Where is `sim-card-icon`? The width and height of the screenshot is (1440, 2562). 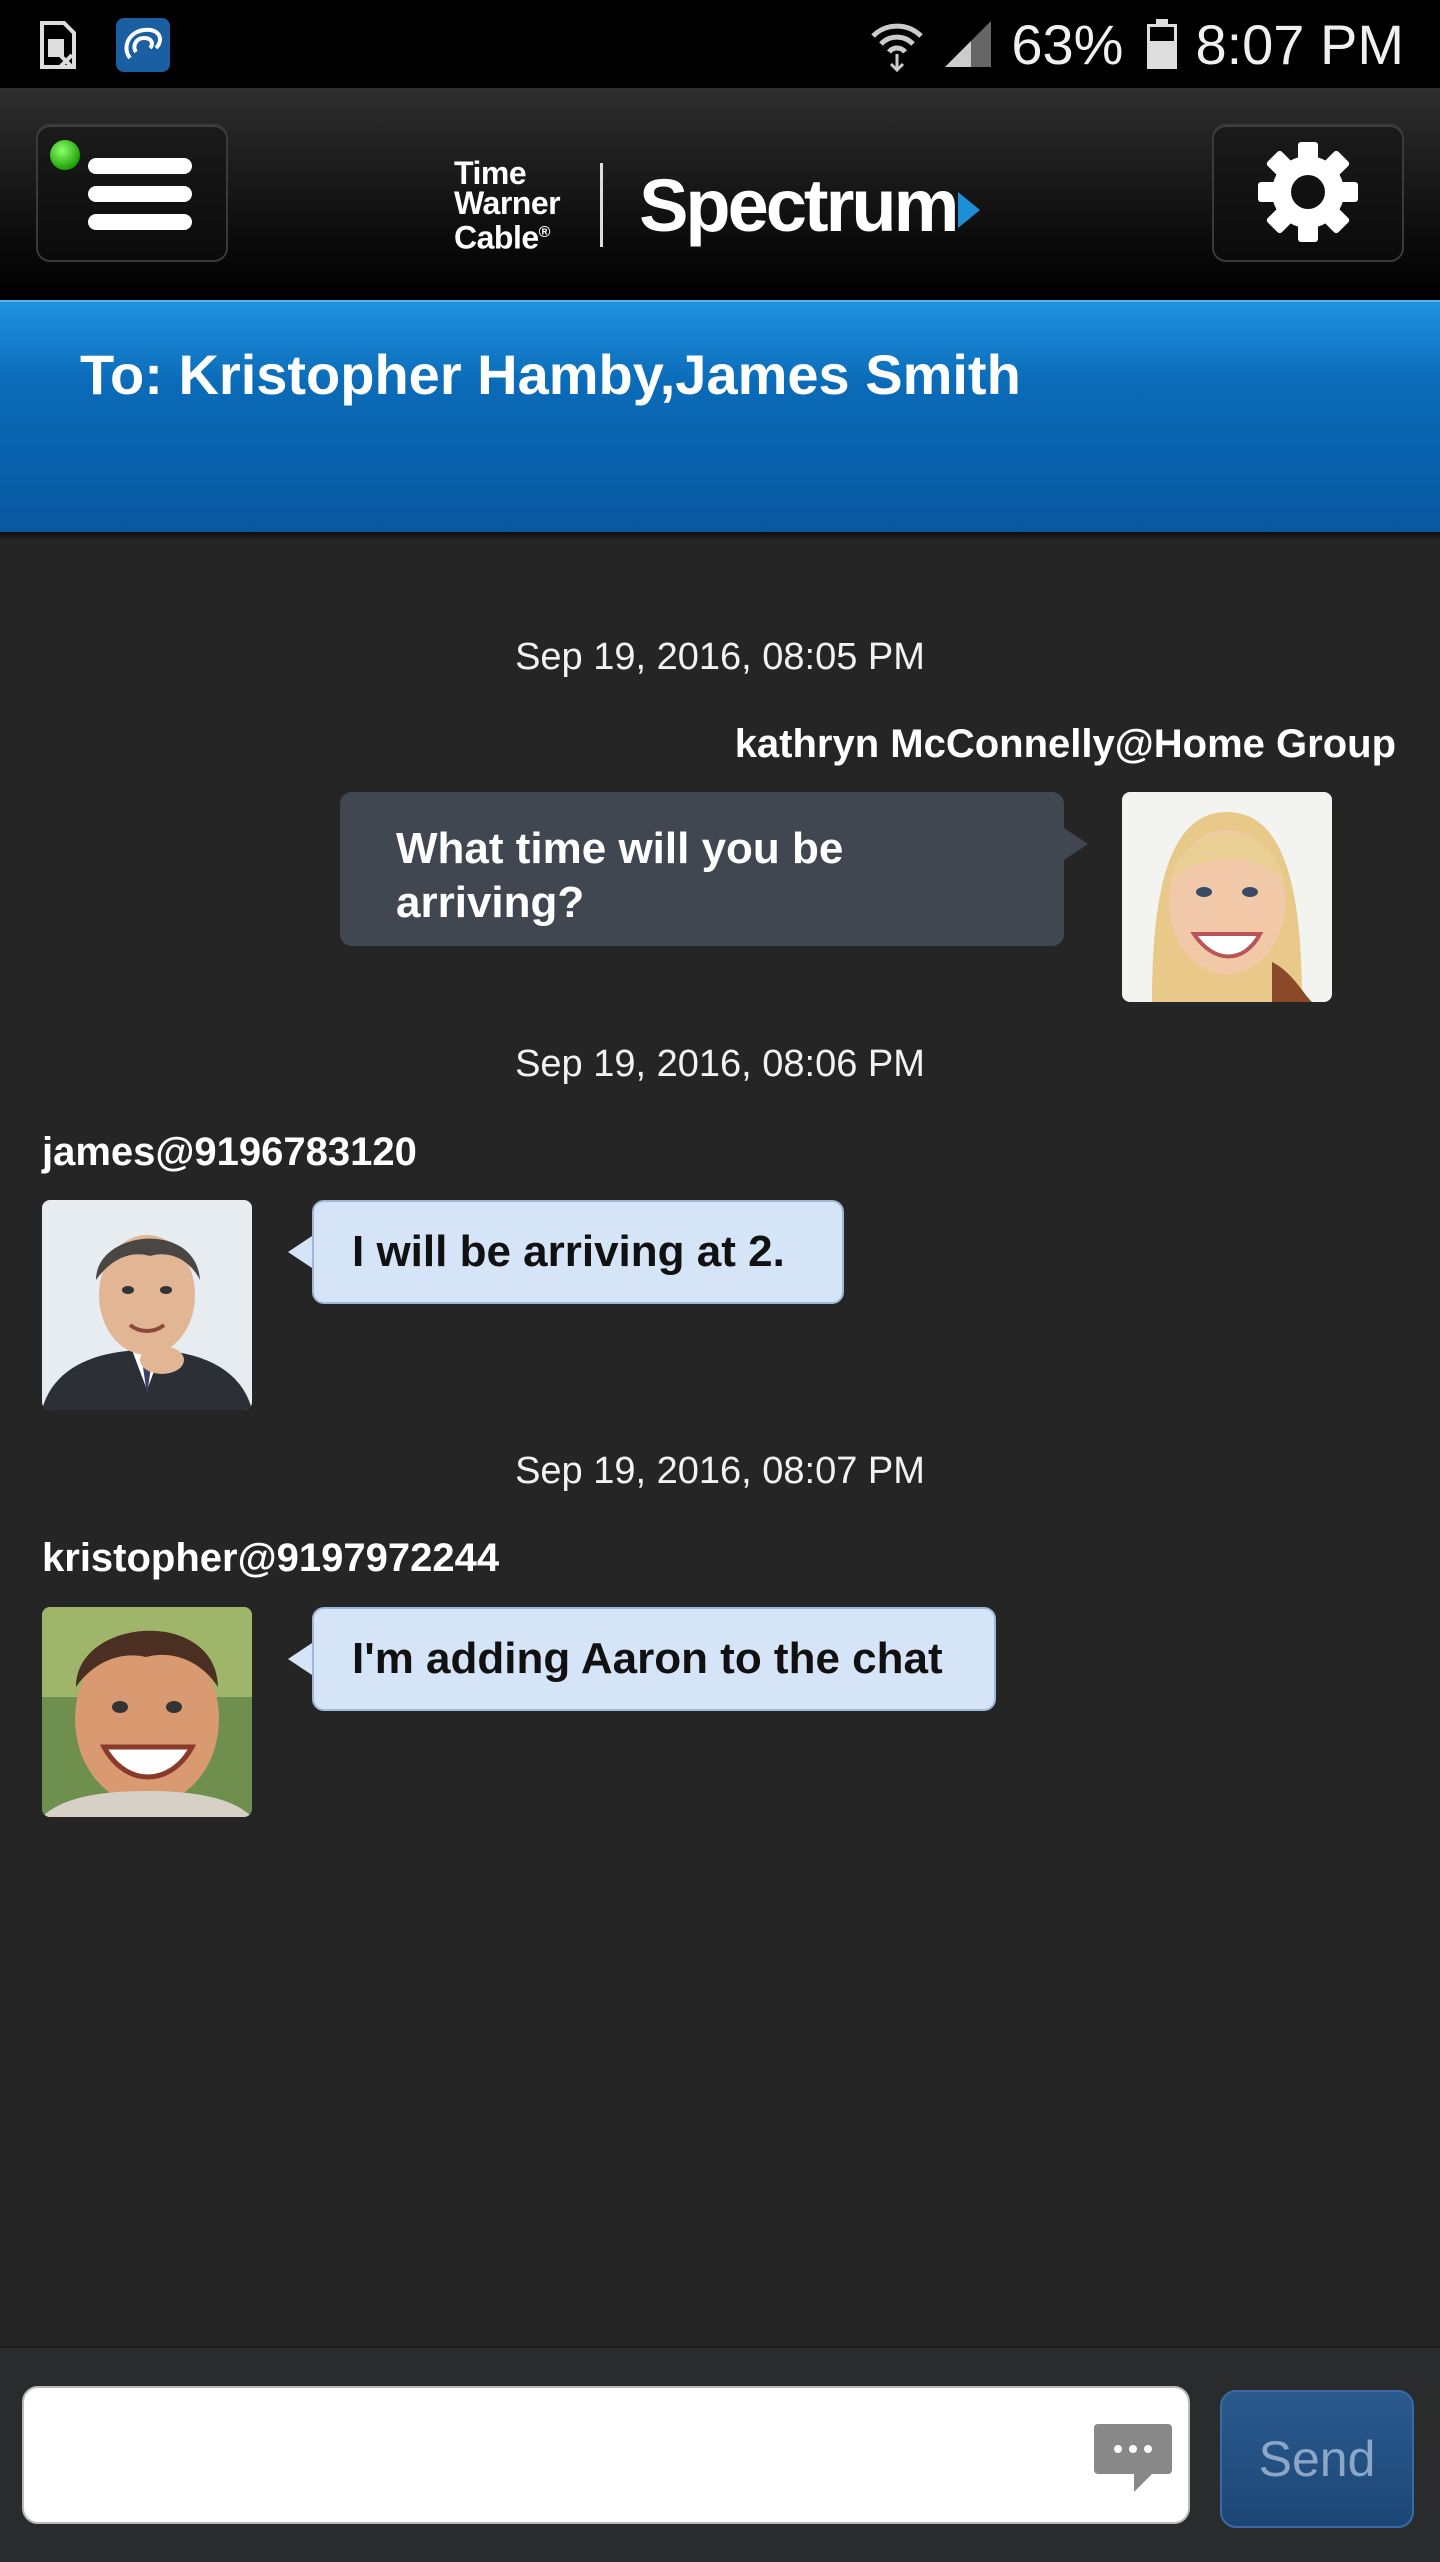 sim-card-icon is located at coordinates (58, 45).